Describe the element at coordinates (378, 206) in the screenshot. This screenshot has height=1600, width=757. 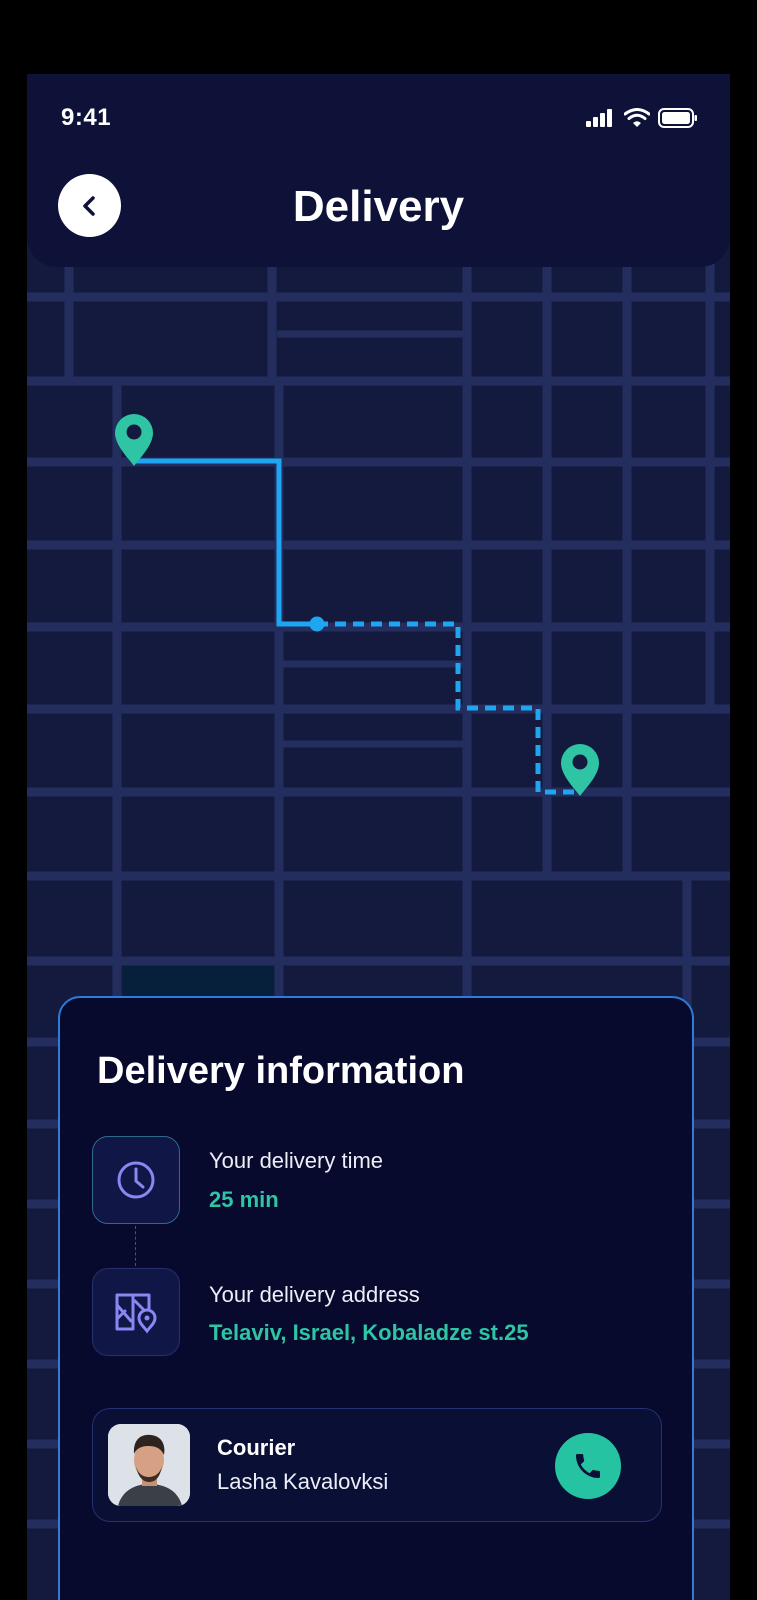
I see `page-title: Delivery` at that location.